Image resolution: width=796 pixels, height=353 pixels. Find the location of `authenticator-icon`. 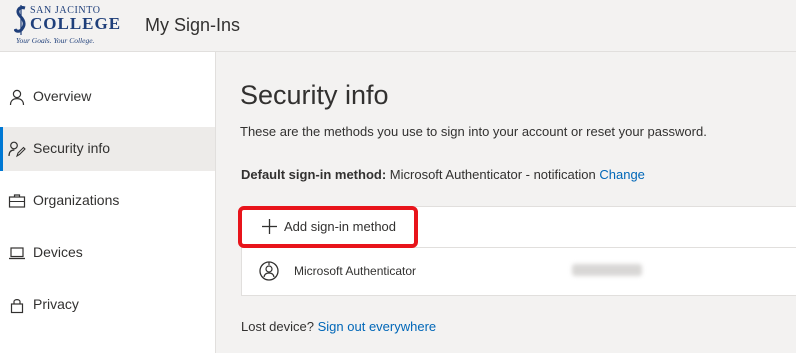

authenticator-icon is located at coordinates (269, 271).